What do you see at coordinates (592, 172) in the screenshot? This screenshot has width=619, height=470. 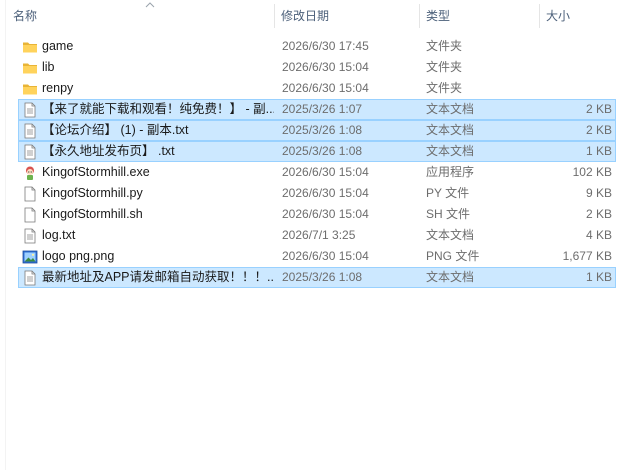 I see `file-size: 102 KB` at bounding box center [592, 172].